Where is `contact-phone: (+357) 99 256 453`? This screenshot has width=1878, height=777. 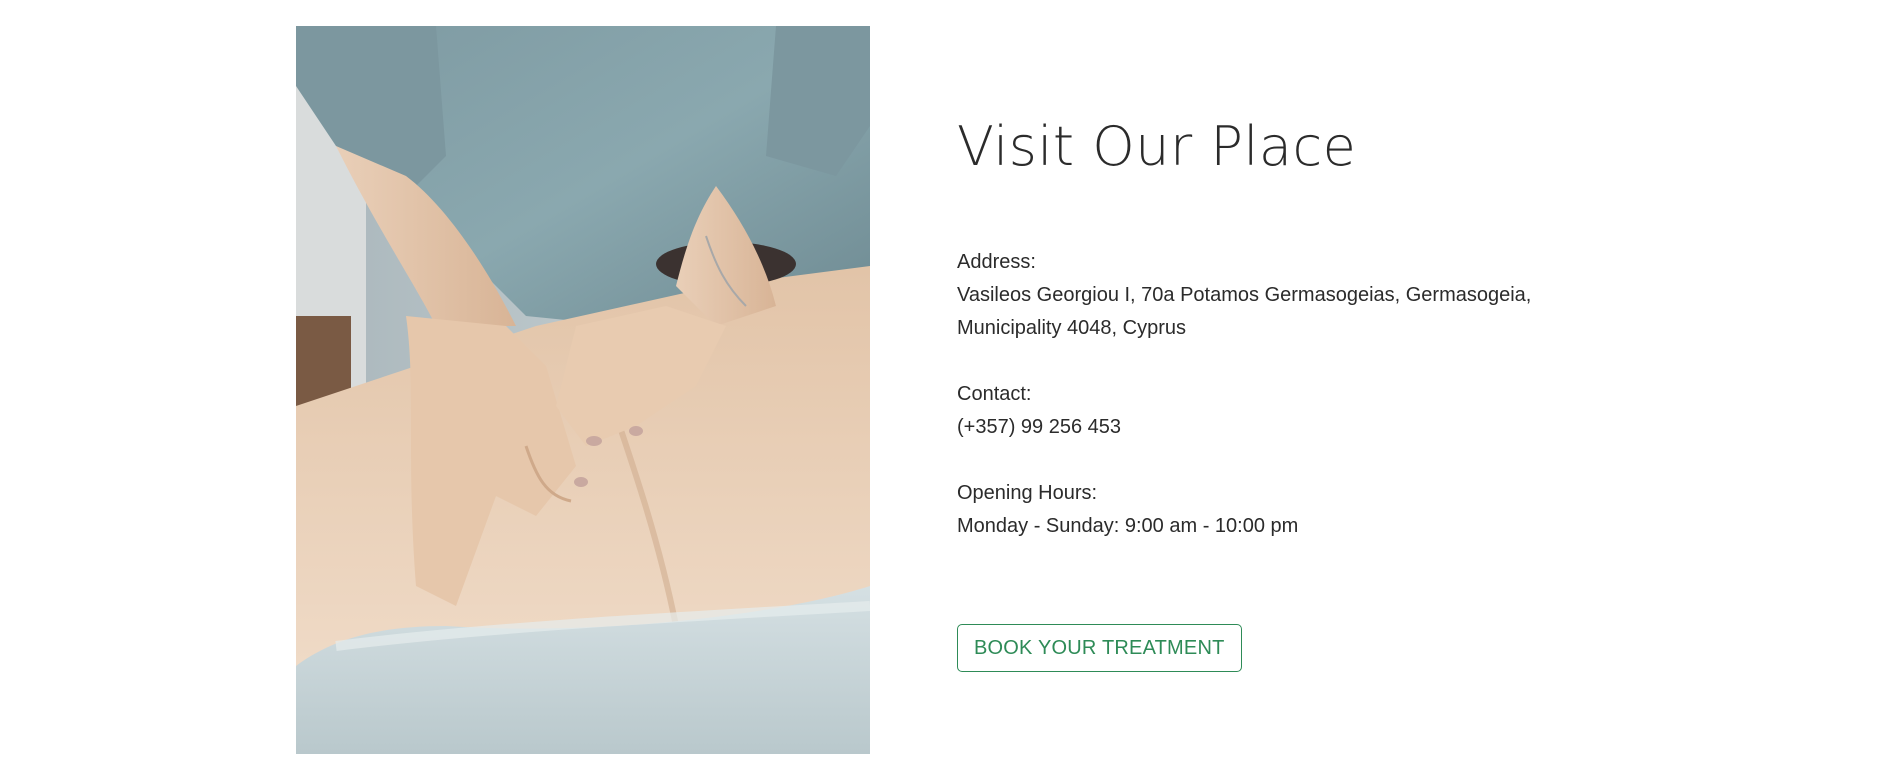
contact-phone: (+357) 99 256 453 is located at coordinates (1039, 427).